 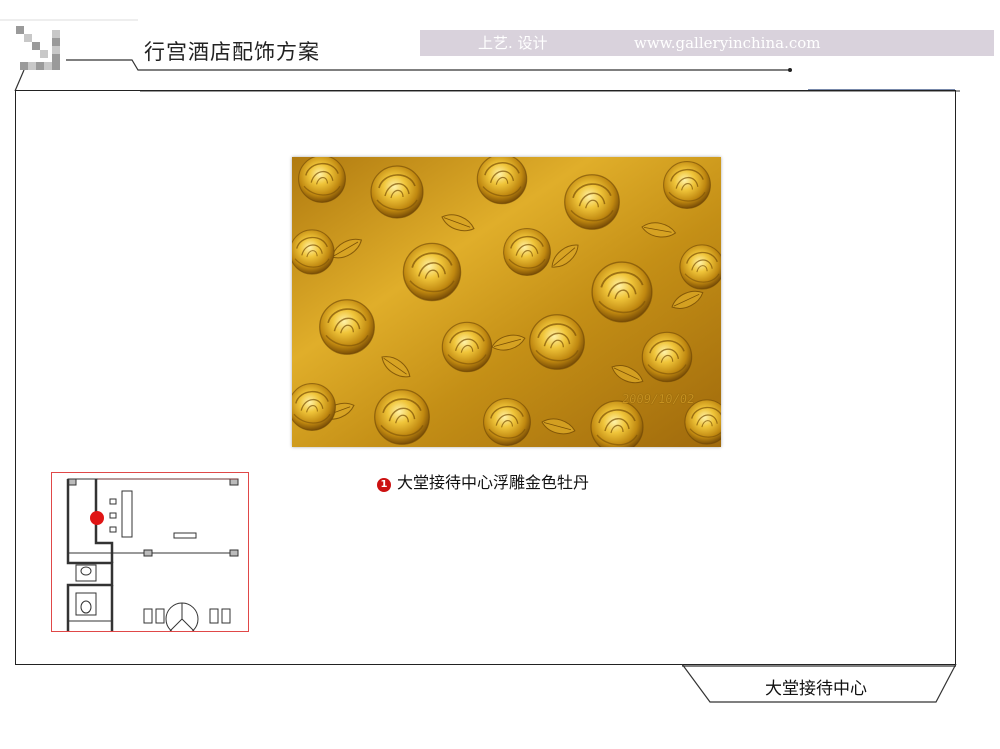 I want to click on banner-url-link: www.galleryinchina.com, so click(x=727, y=43).